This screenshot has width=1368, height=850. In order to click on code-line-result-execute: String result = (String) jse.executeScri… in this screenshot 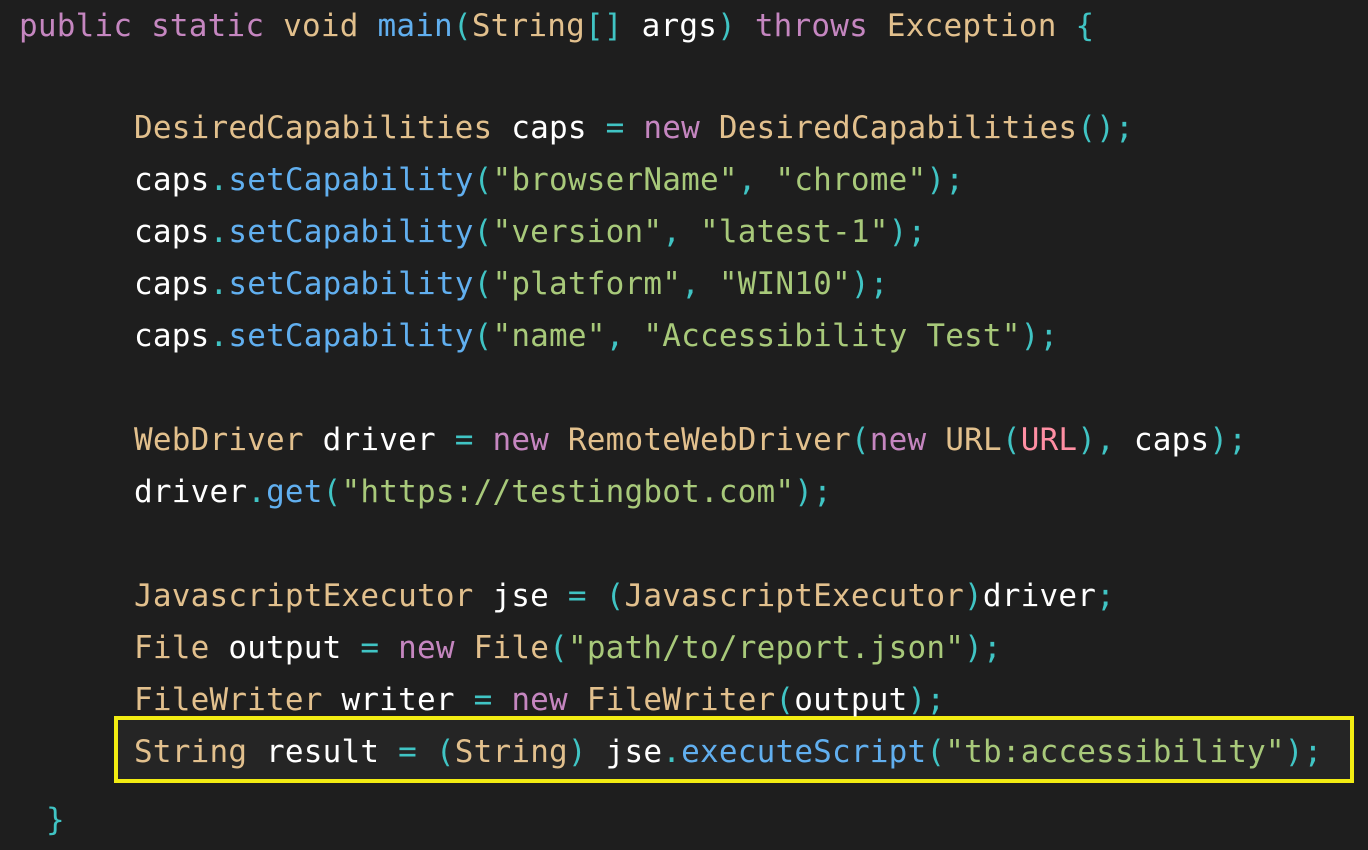, I will do `click(661, 752)`.